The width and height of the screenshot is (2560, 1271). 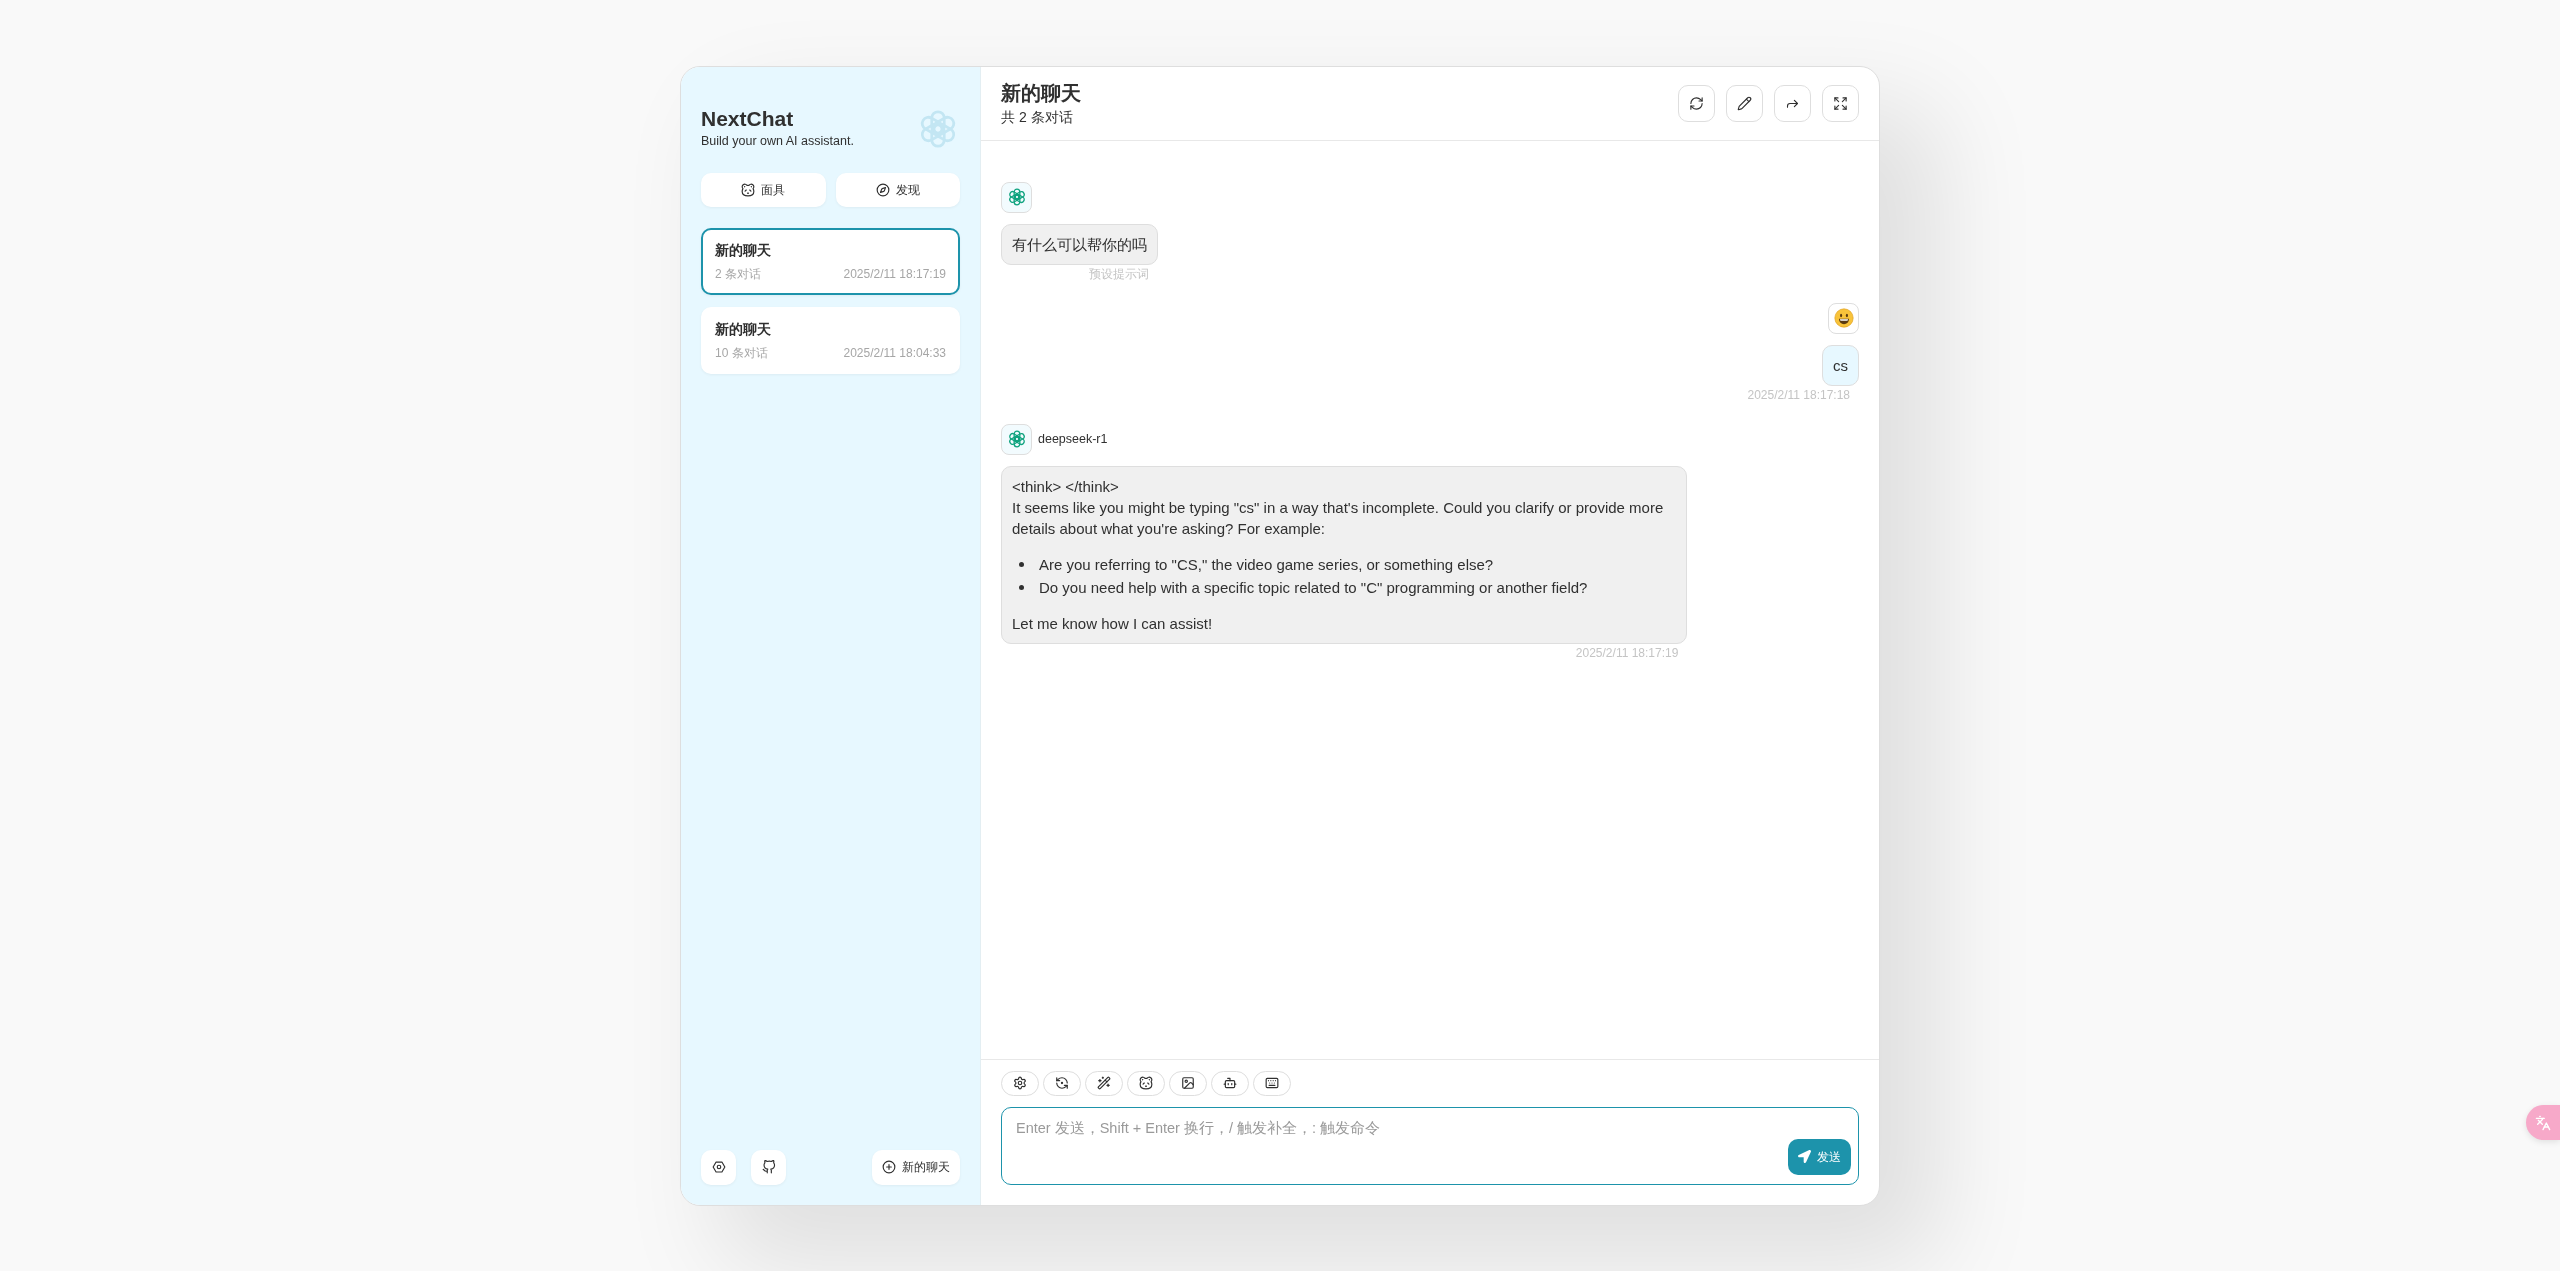 I want to click on theme-button, so click(x=1062, y=1083).